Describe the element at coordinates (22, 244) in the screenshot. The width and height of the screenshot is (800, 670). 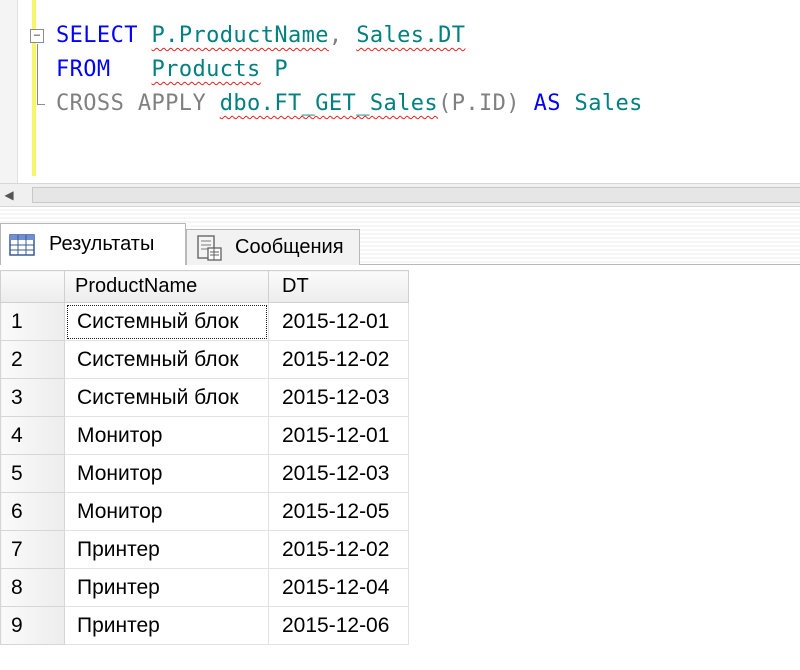
I see `grid-icon` at that location.